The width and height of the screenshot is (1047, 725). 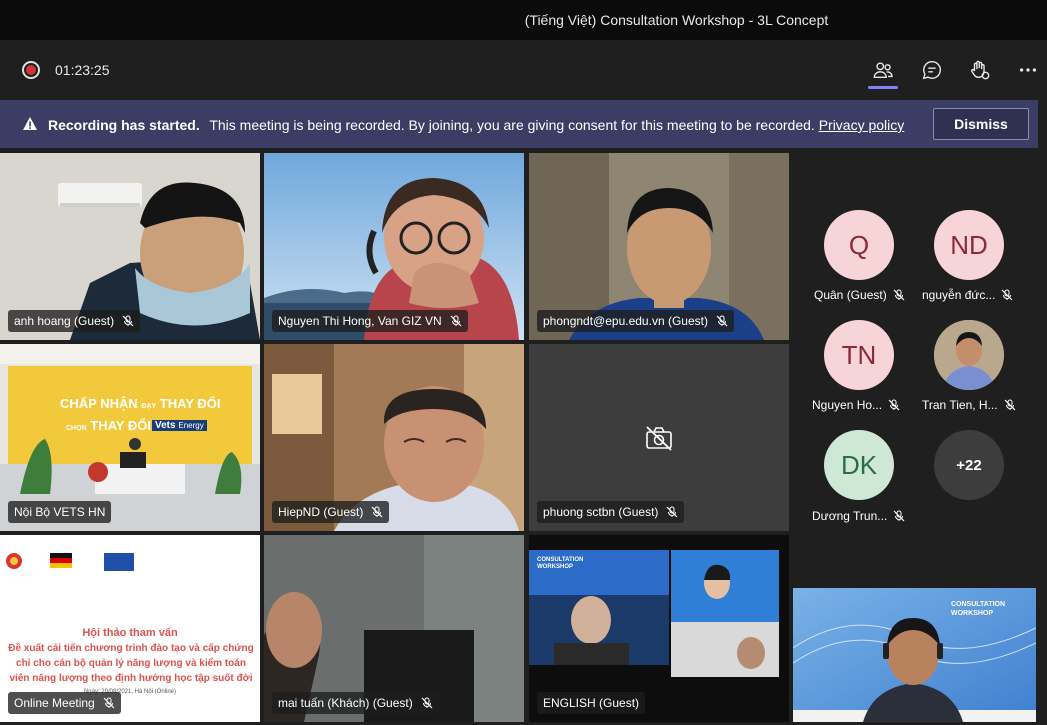 What do you see at coordinates (601, 512) in the screenshot?
I see `participant-name: phuong sctbn (Guest)` at bounding box center [601, 512].